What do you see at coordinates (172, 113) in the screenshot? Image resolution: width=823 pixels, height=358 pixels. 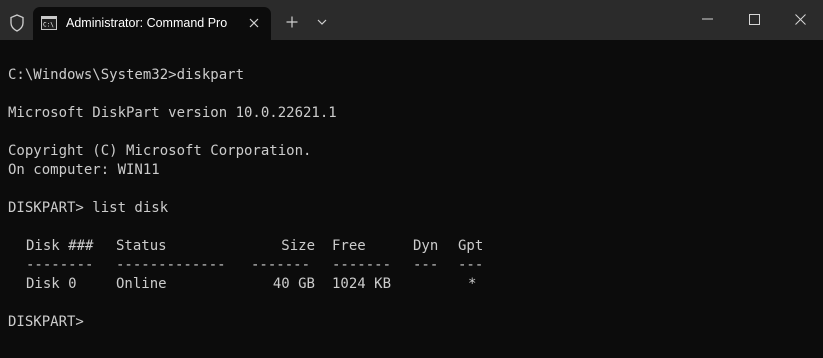 I see `console-line: Microsoft DiskPart version 10.0.22621.1` at bounding box center [172, 113].